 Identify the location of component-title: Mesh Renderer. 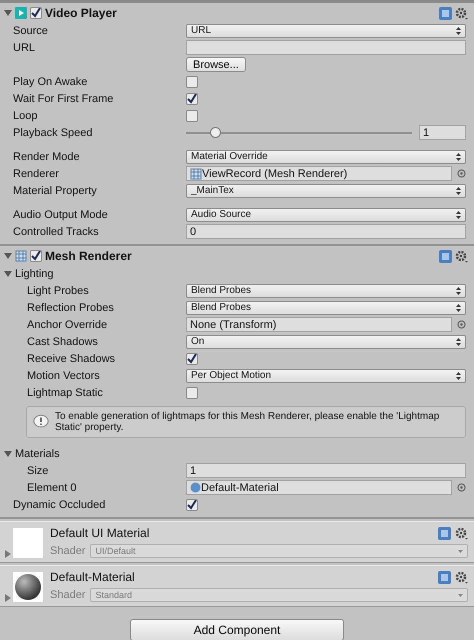
(89, 256).